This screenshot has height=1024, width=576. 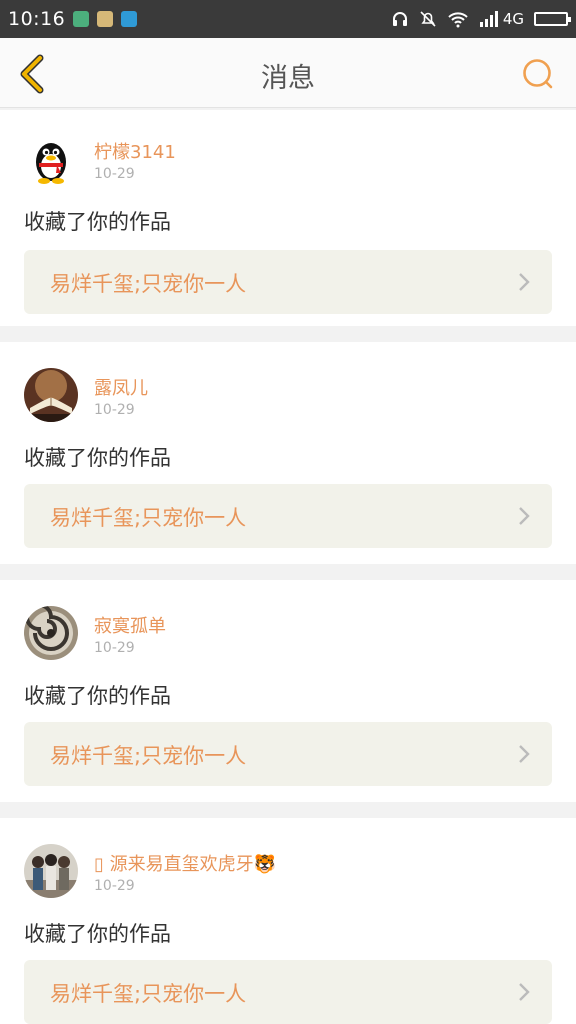 What do you see at coordinates (513, 19) in the screenshot?
I see `network-type: 4G` at bounding box center [513, 19].